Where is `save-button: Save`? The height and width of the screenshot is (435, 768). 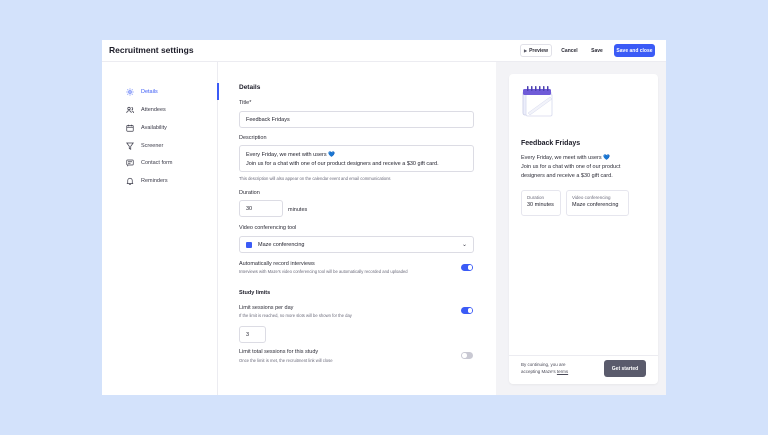 save-button: Save is located at coordinates (597, 50).